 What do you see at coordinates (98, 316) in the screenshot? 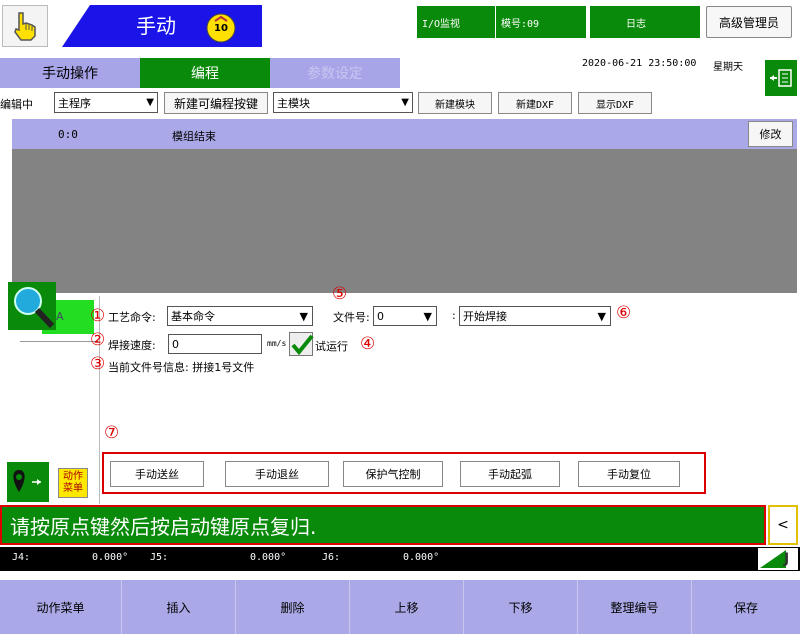
I see `marker-1: ①` at bounding box center [98, 316].